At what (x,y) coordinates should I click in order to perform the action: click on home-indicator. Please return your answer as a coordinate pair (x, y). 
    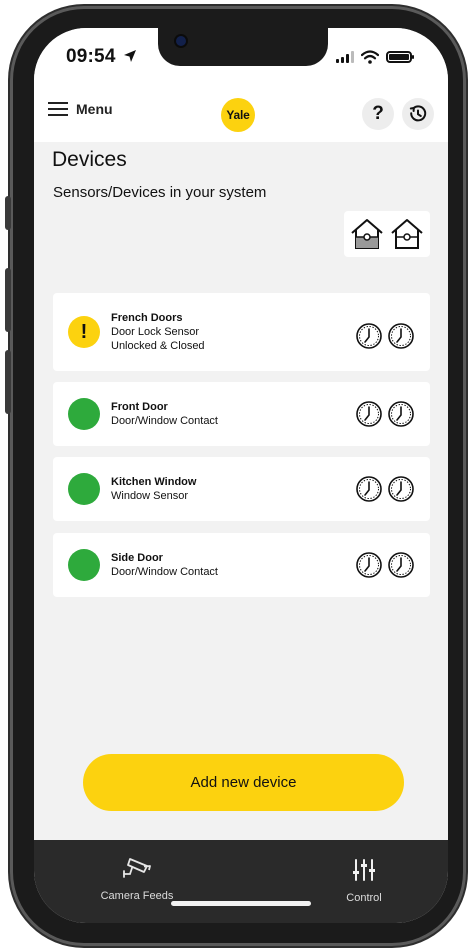
    Looking at the image, I should click on (241, 903).